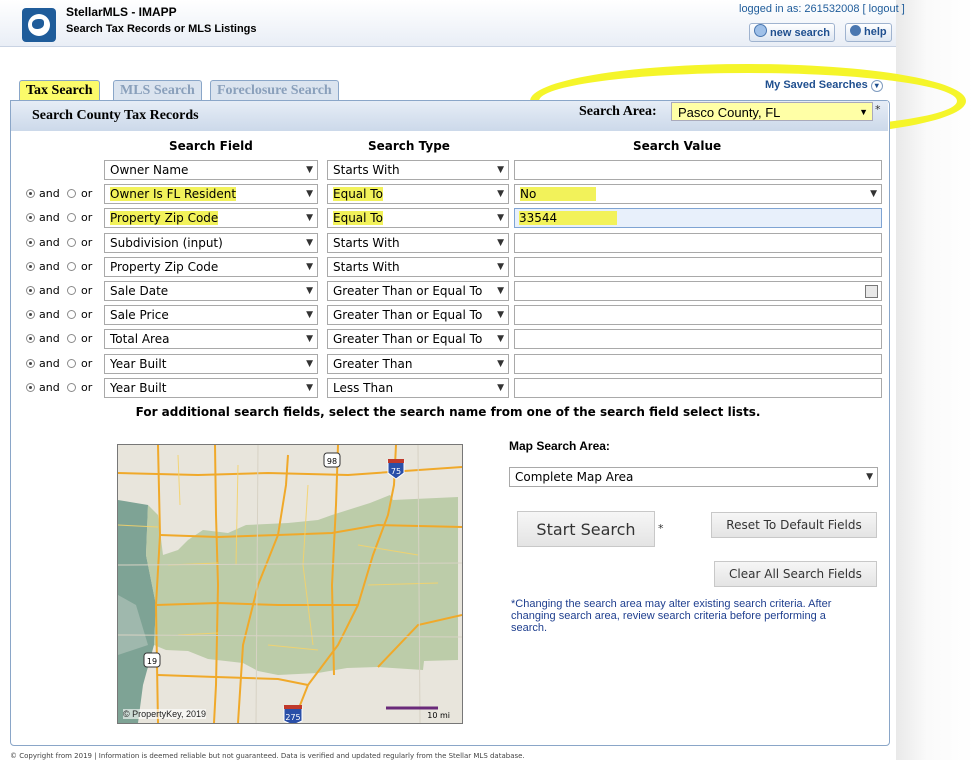 This screenshot has width=974, height=760. What do you see at coordinates (698, 194) in the screenshot?
I see `search-value-select: No ▼` at bounding box center [698, 194].